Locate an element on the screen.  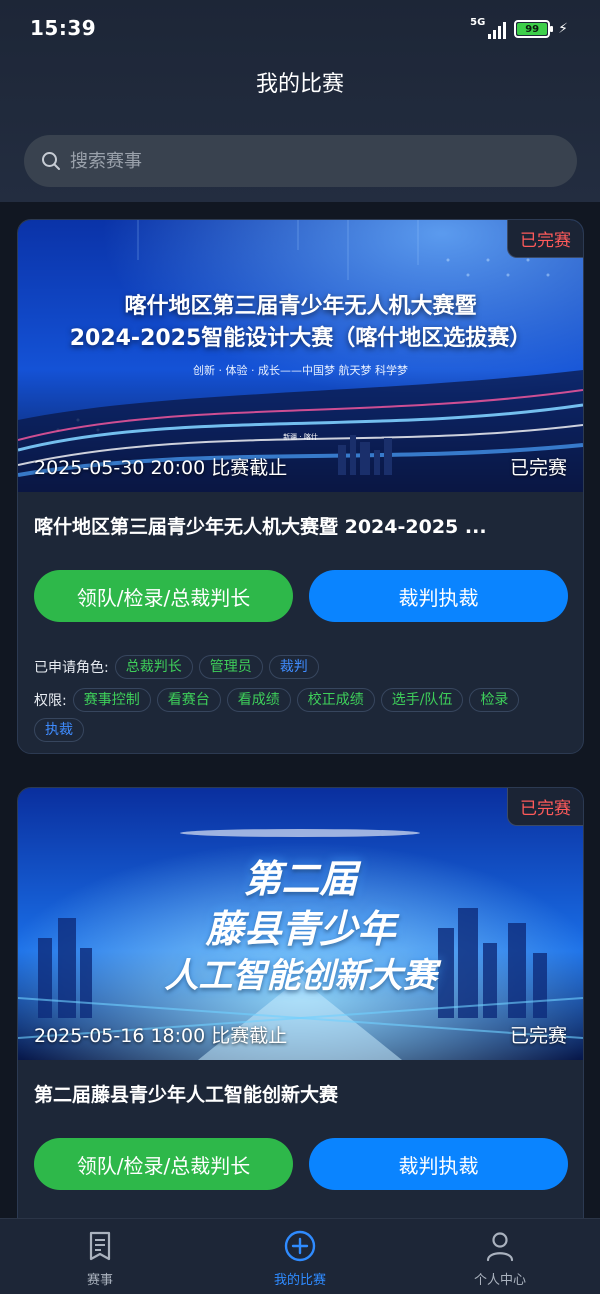
nav-tab-profile: 个人中心 is located at coordinates (500, 1256).